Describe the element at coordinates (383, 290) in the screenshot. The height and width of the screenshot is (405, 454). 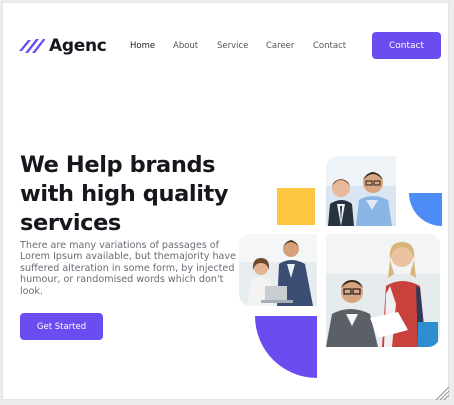
I see `smiling-colleagues-photo` at that location.